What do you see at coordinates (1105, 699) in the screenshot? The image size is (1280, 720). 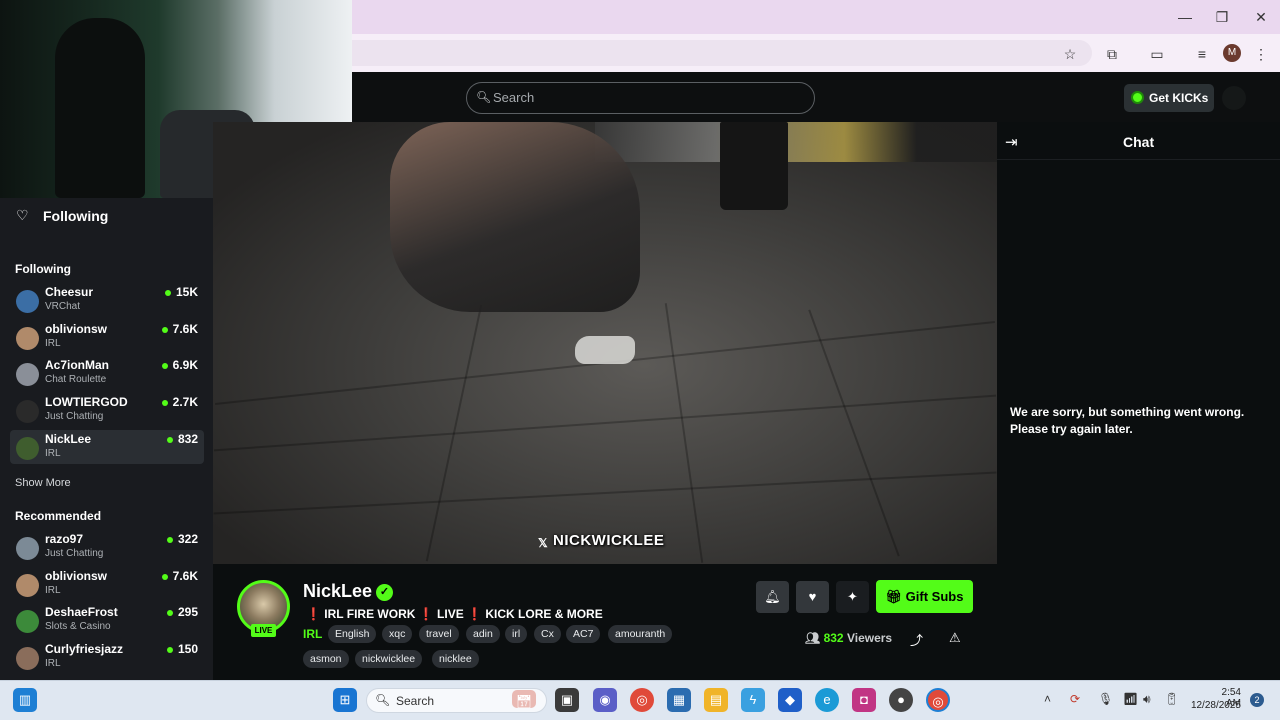 I see `microphone-icon: 🎙︎` at bounding box center [1105, 699].